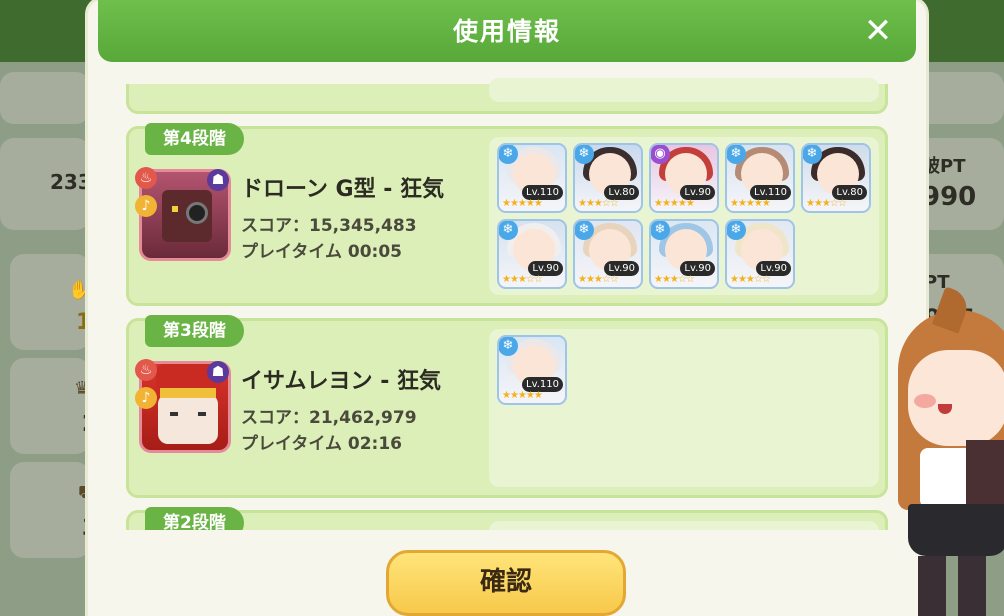  What do you see at coordinates (343, 189) in the screenshot?
I see `boss-name: ドローン G型 - 狂気` at bounding box center [343, 189].